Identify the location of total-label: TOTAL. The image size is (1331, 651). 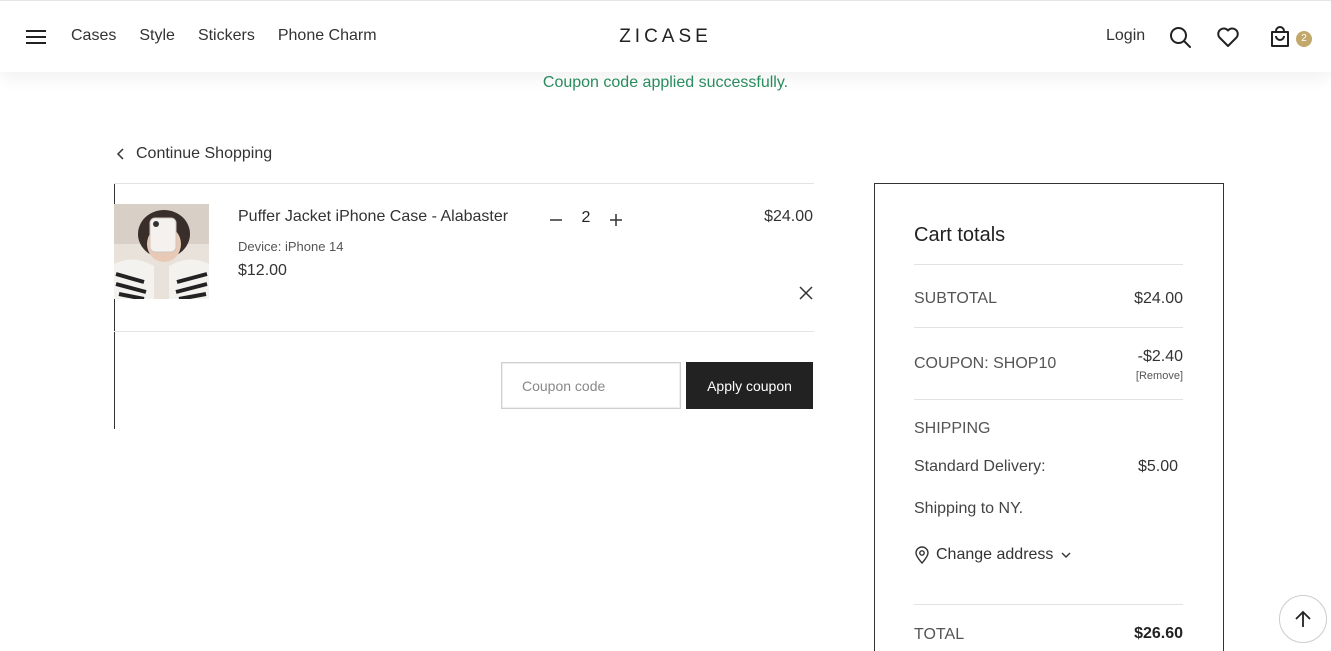
(939, 634).